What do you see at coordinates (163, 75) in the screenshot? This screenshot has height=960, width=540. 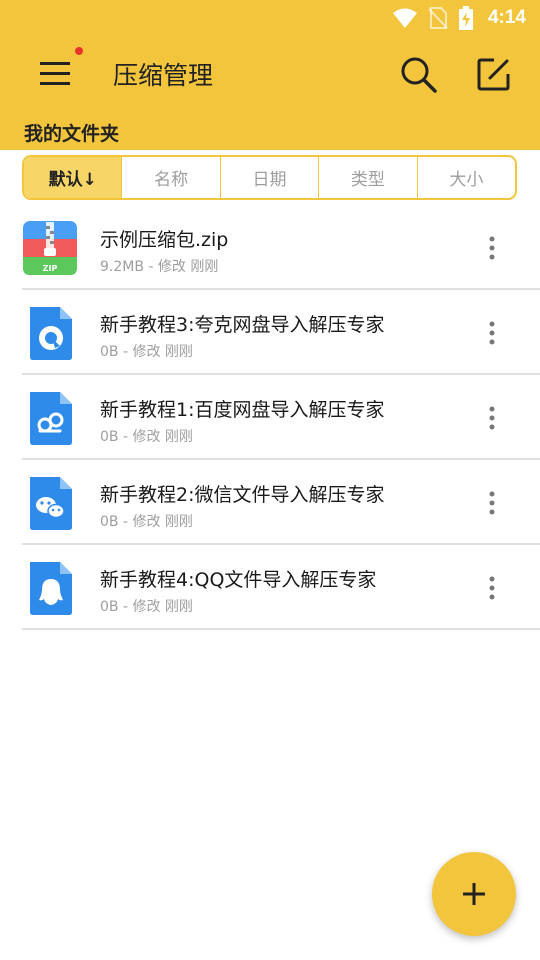 I see `page-title: 压缩管理` at bounding box center [163, 75].